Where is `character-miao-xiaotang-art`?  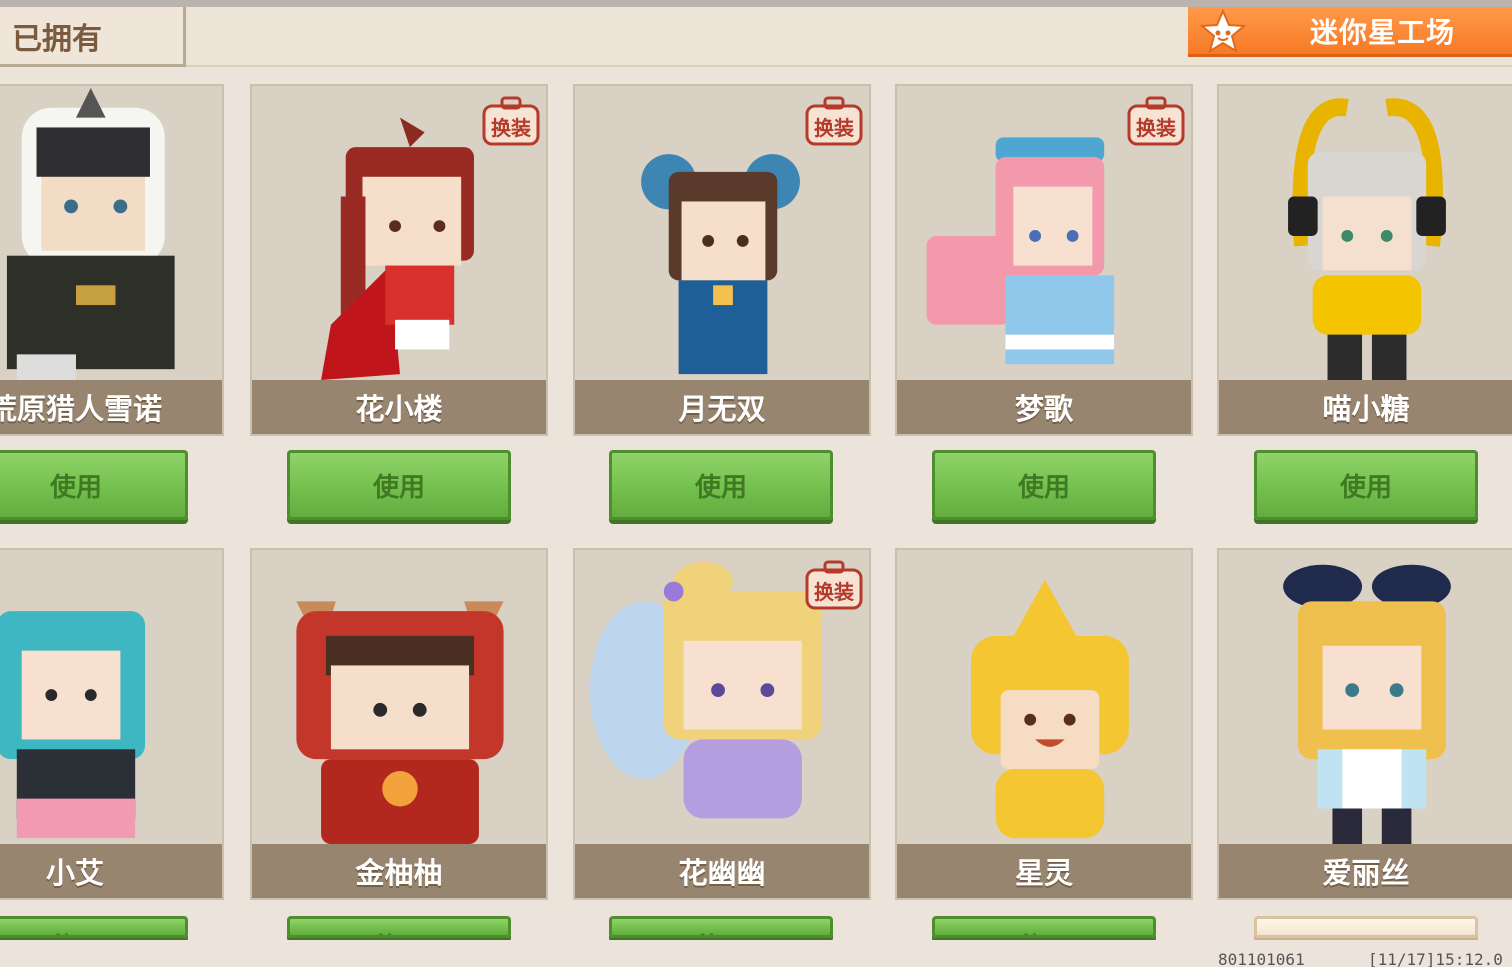 character-miao-xiaotang-art is located at coordinates (1367, 239).